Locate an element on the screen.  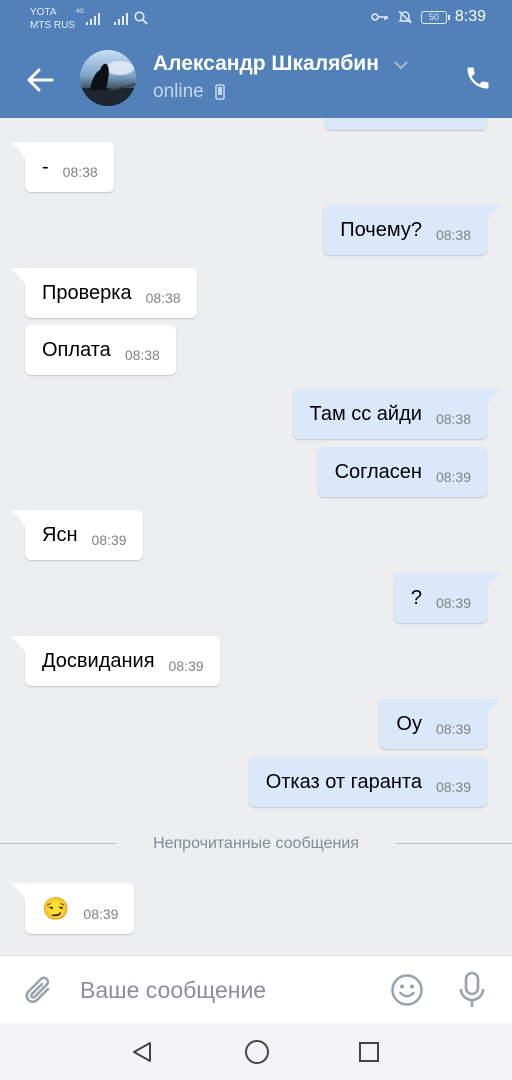
message-outgoing: Там сс айди 08:38 is located at coordinates (396, 414).